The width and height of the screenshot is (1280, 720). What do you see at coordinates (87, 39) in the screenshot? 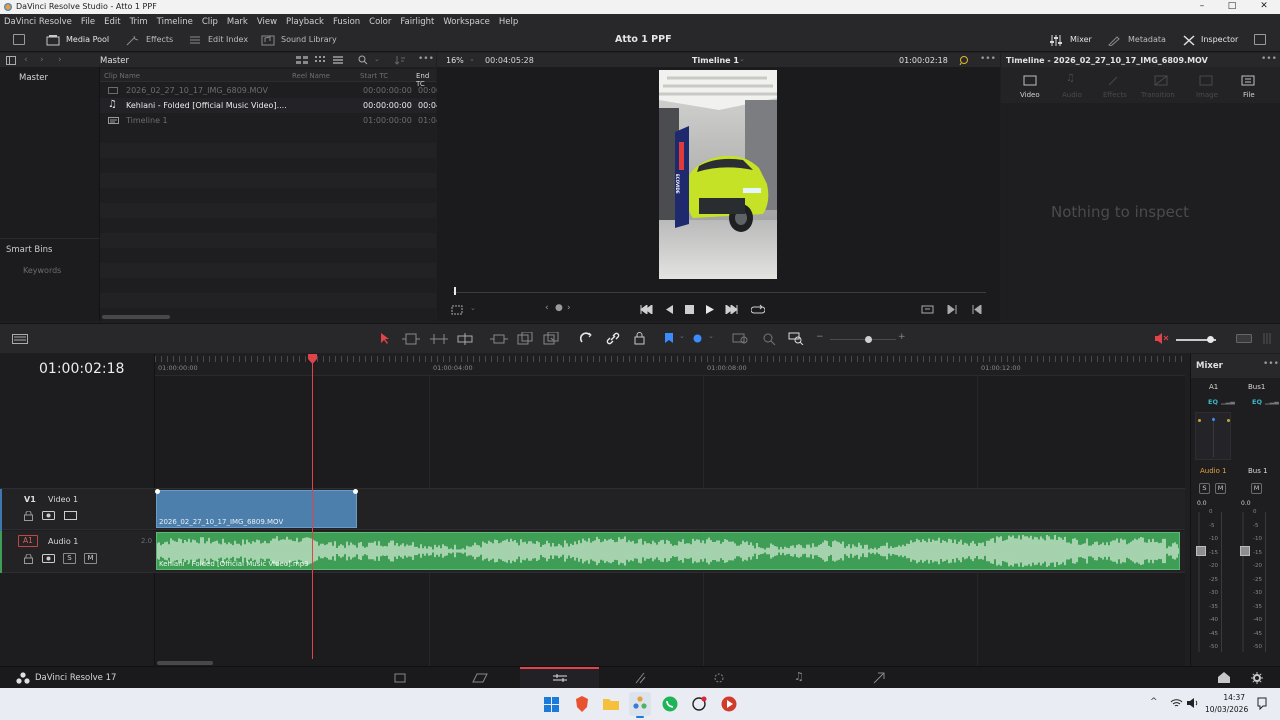
I see `media-pool-button: Media Pool` at bounding box center [87, 39].